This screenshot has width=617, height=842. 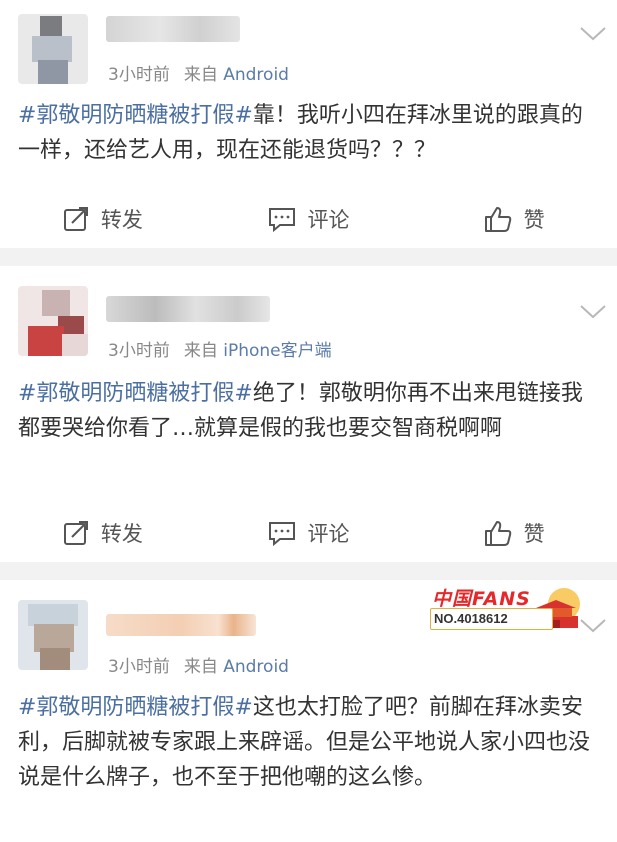 What do you see at coordinates (491, 619) in the screenshot?
I see `badge-number: NO.4018612` at bounding box center [491, 619].